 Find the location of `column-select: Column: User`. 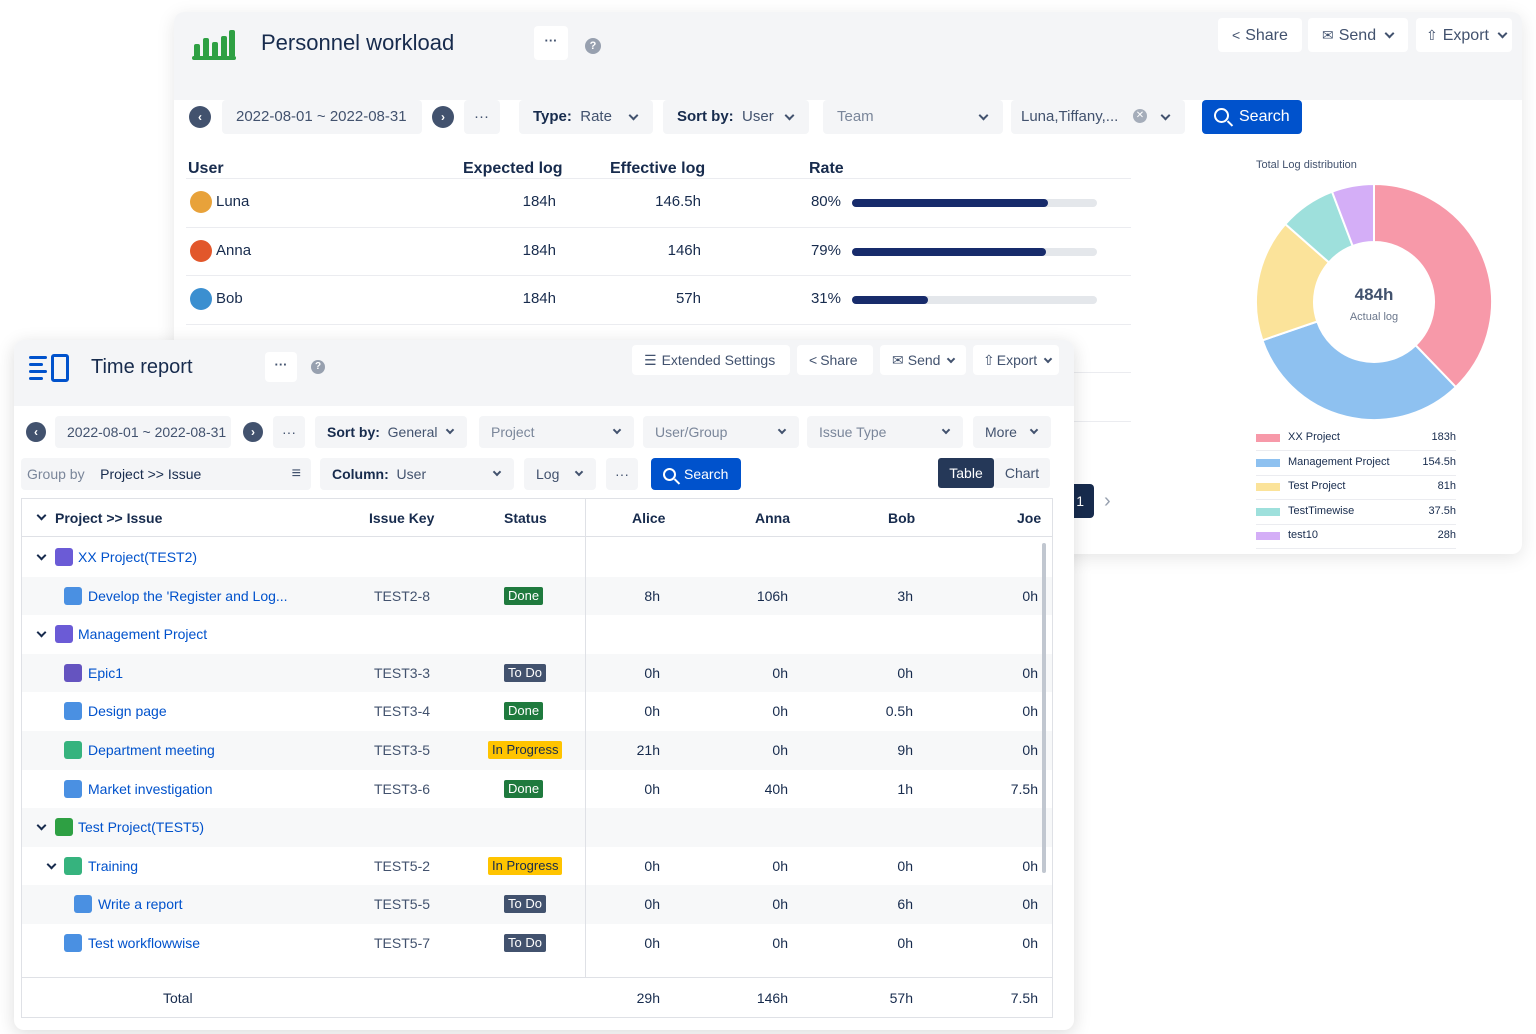

column-select: Column: User is located at coordinates (417, 474).